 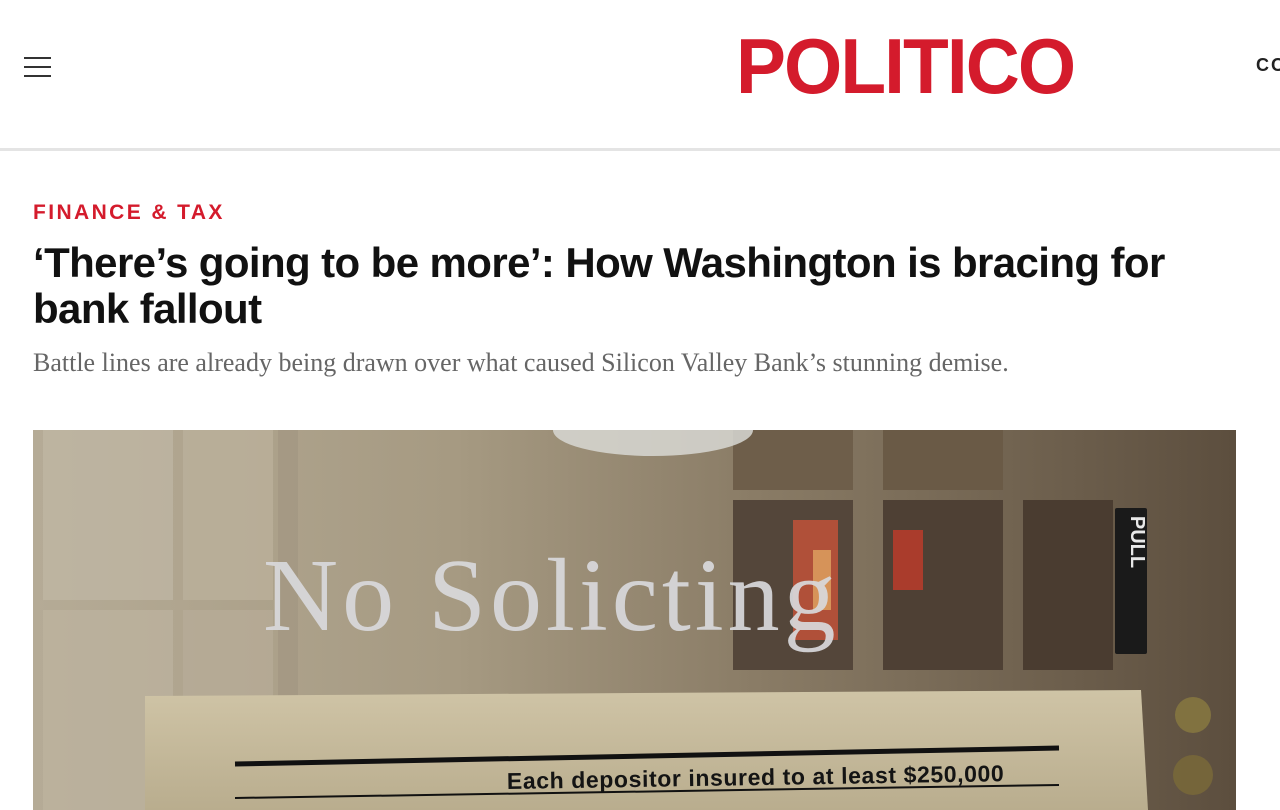 I want to click on no-soliciting-decal: No Solicting, so click(x=551, y=595).